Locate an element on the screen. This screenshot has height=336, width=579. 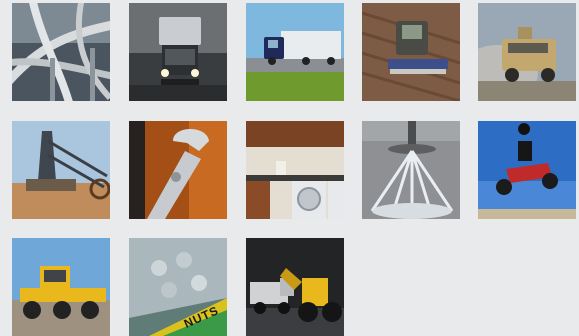
combine-harvester-image is located at coordinates (411, 52).